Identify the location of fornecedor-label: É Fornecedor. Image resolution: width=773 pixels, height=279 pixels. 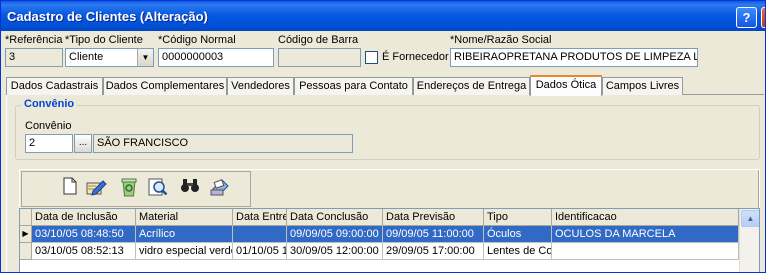
(415, 57).